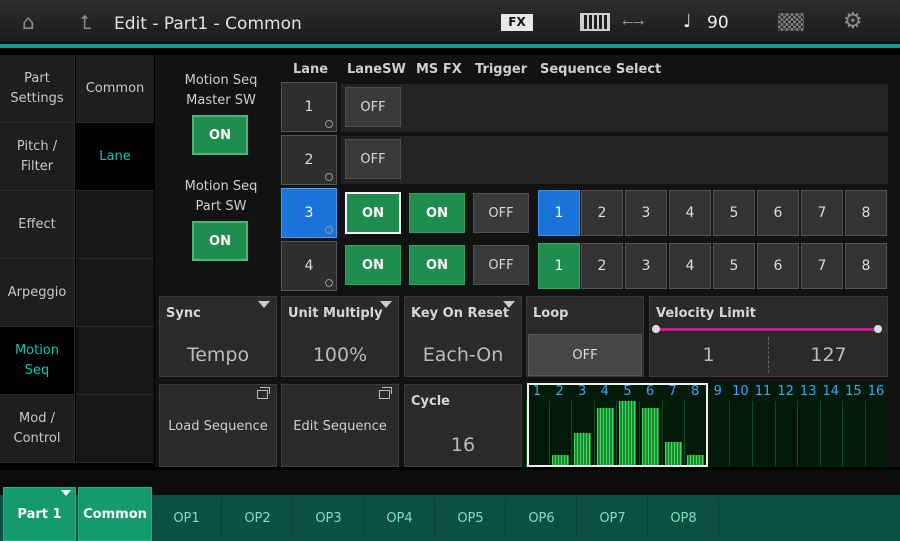  What do you see at coordinates (329, 124) in the screenshot?
I see `lane-dot-icon` at bounding box center [329, 124].